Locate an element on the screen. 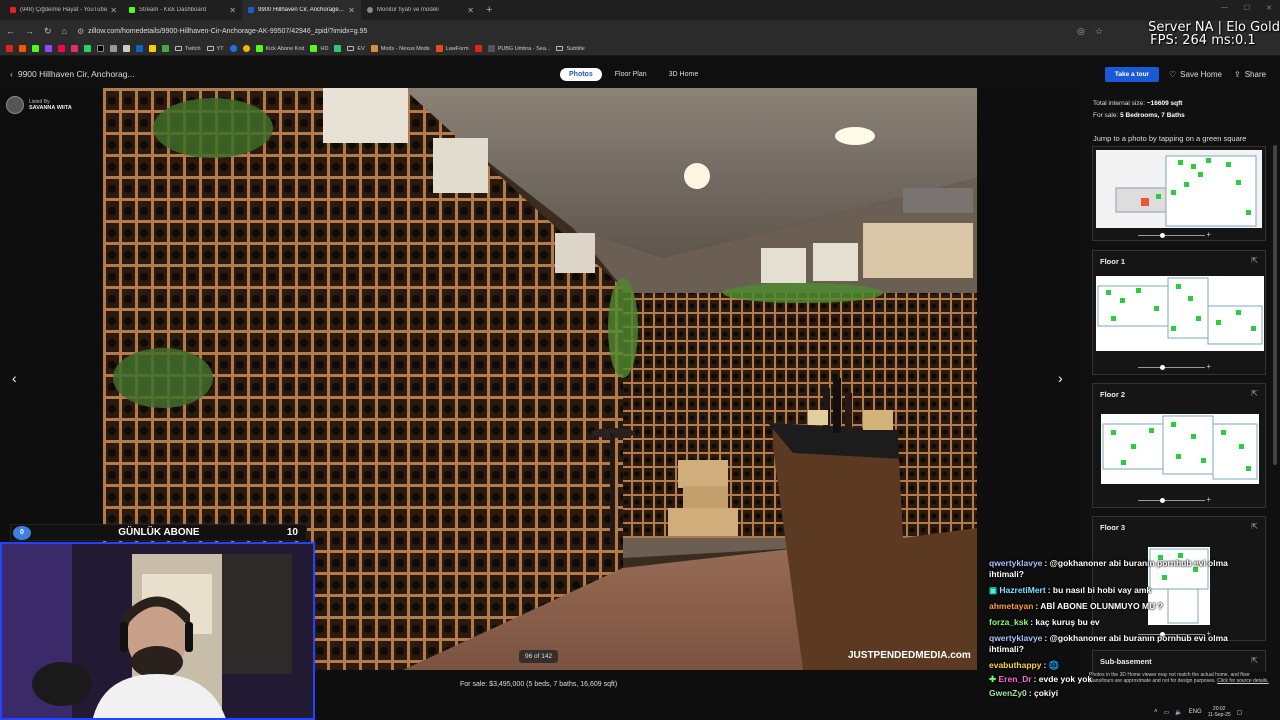 The image size is (1280, 720). panel-scrollbar is located at coordinates (1275, 305).